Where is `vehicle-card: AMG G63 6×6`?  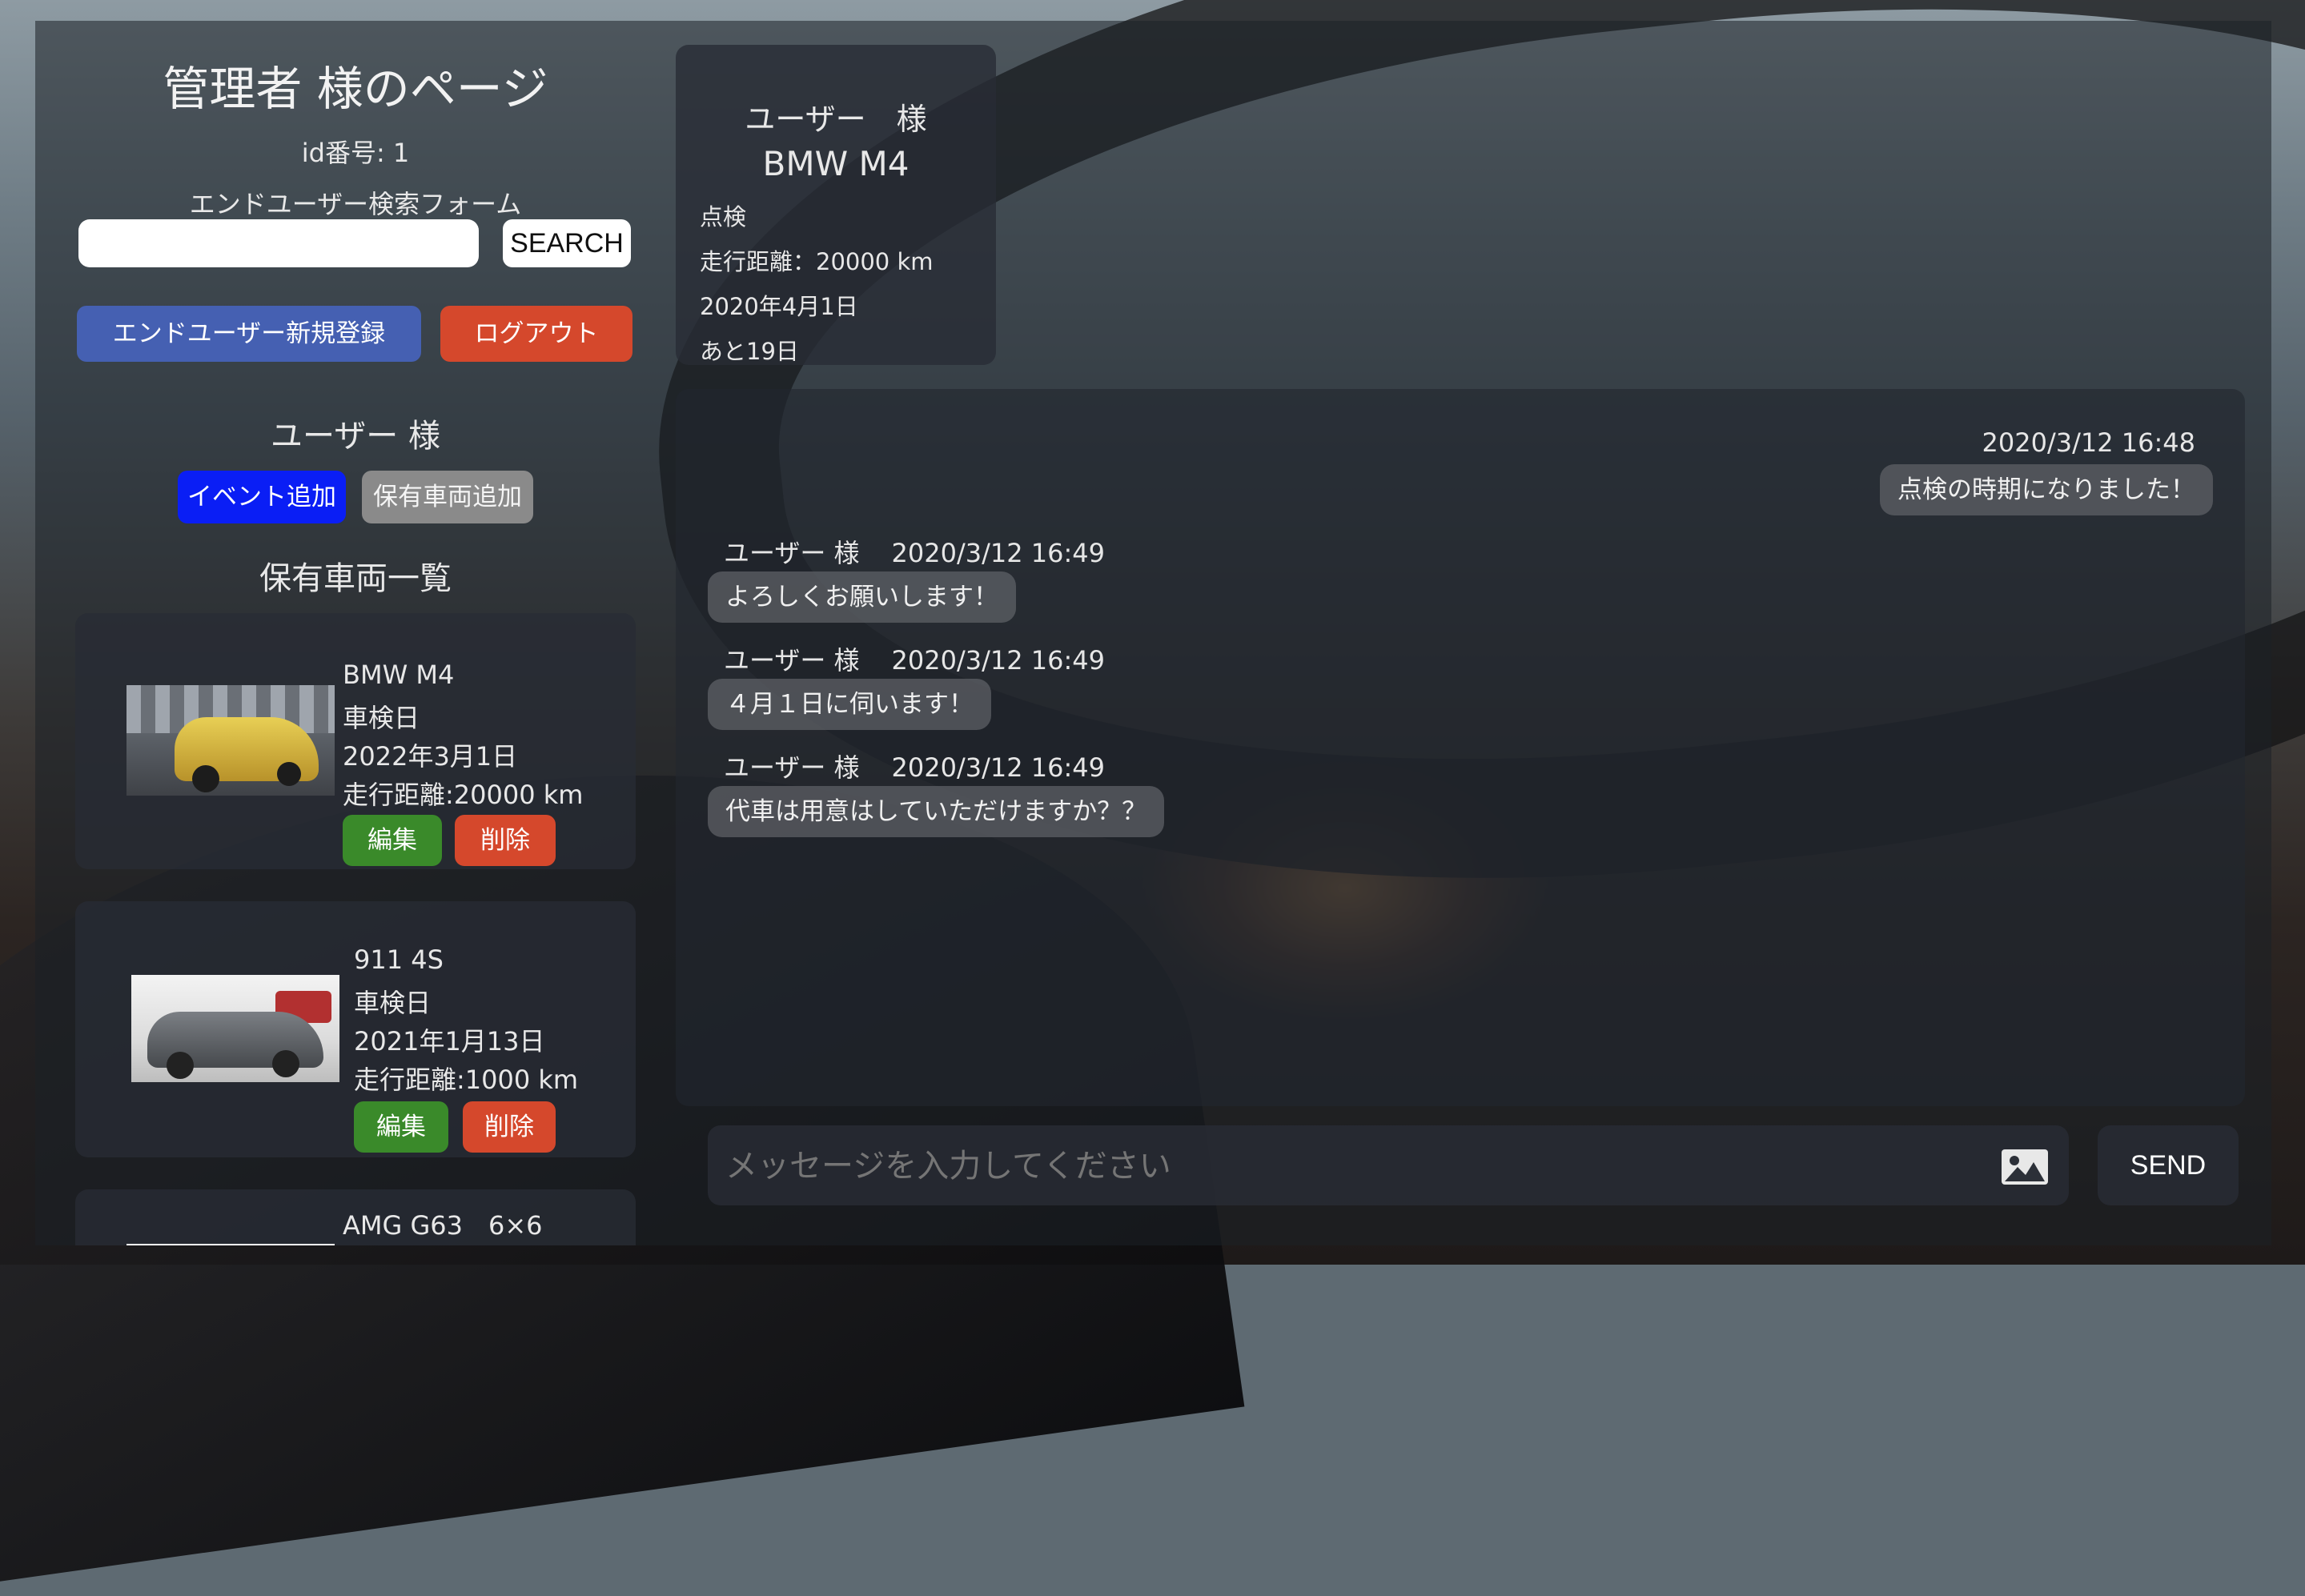 vehicle-card: AMG G63 6×6 is located at coordinates (356, 1217).